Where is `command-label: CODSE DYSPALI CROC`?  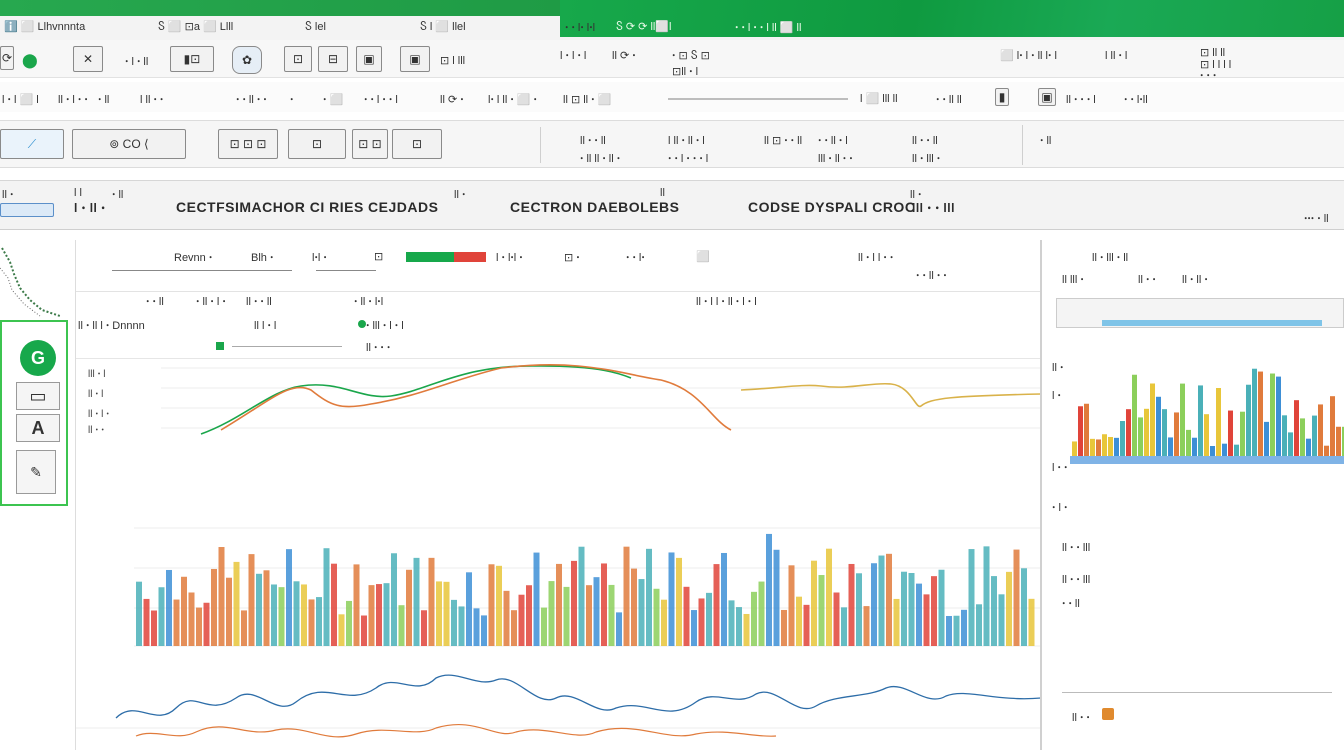 command-label: CODSE DYSPALI CROC is located at coordinates (831, 207).